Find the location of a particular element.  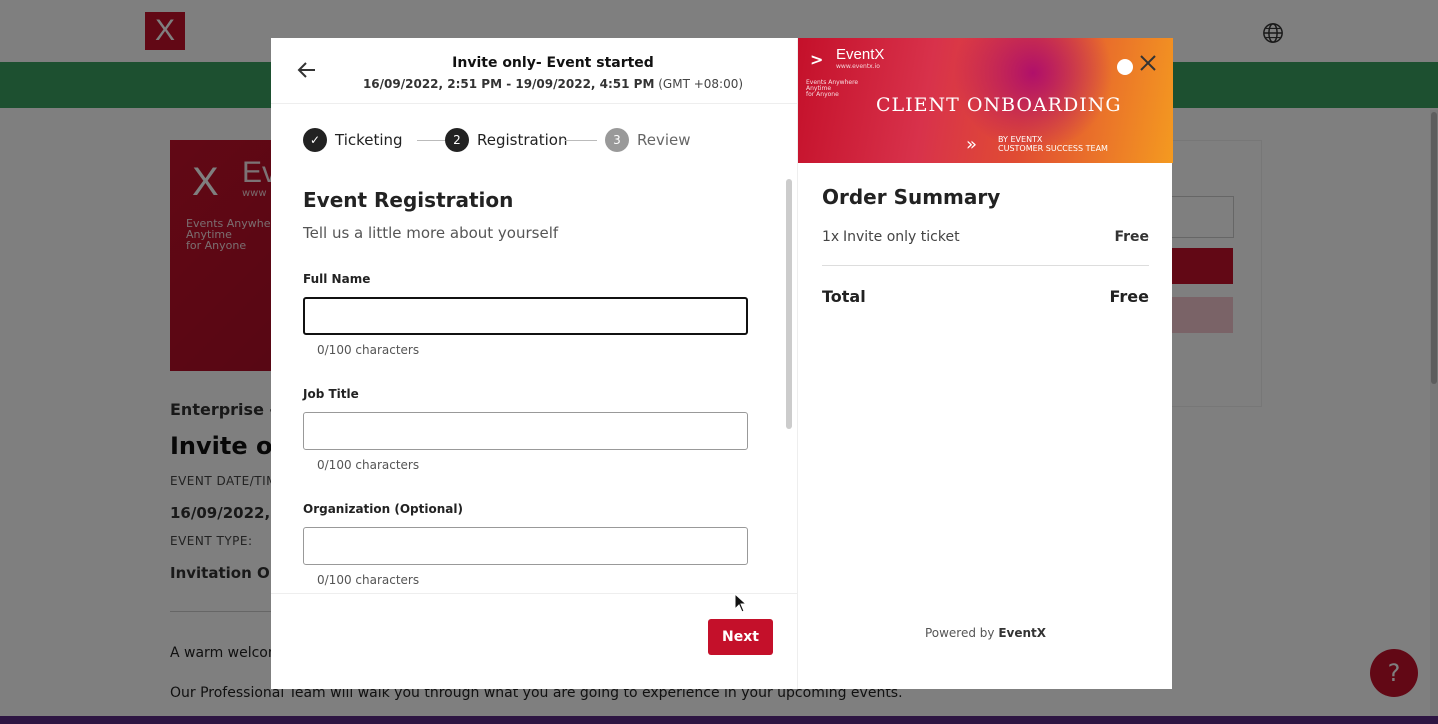

organization-char-count: 0/100 characters is located at coordinates (368, 580).